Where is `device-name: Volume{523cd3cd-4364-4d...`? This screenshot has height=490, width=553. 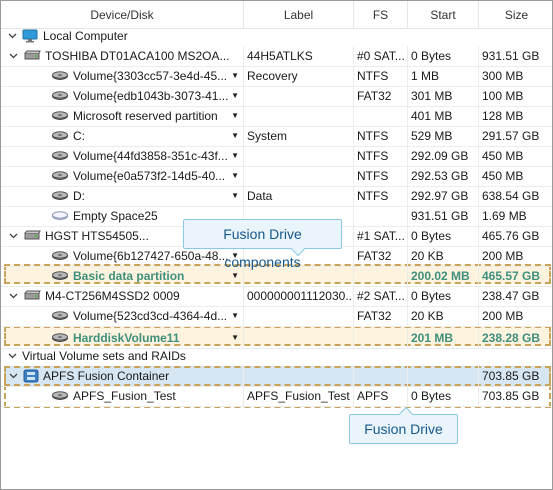 device-name: Volume{523cd3cd-4364-4d... is located at coordinates (150, 316).